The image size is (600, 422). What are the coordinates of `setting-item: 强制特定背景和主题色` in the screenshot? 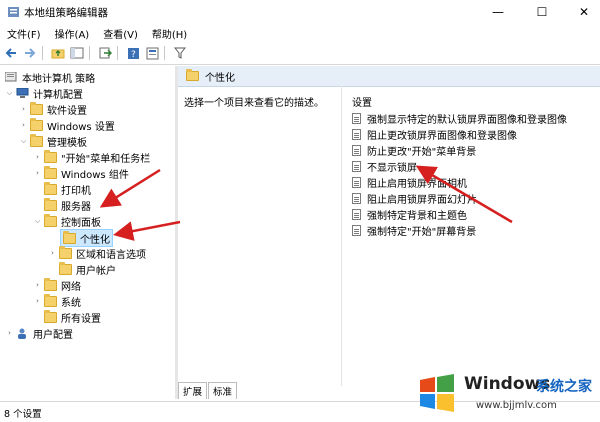 It's located at (409, 214).